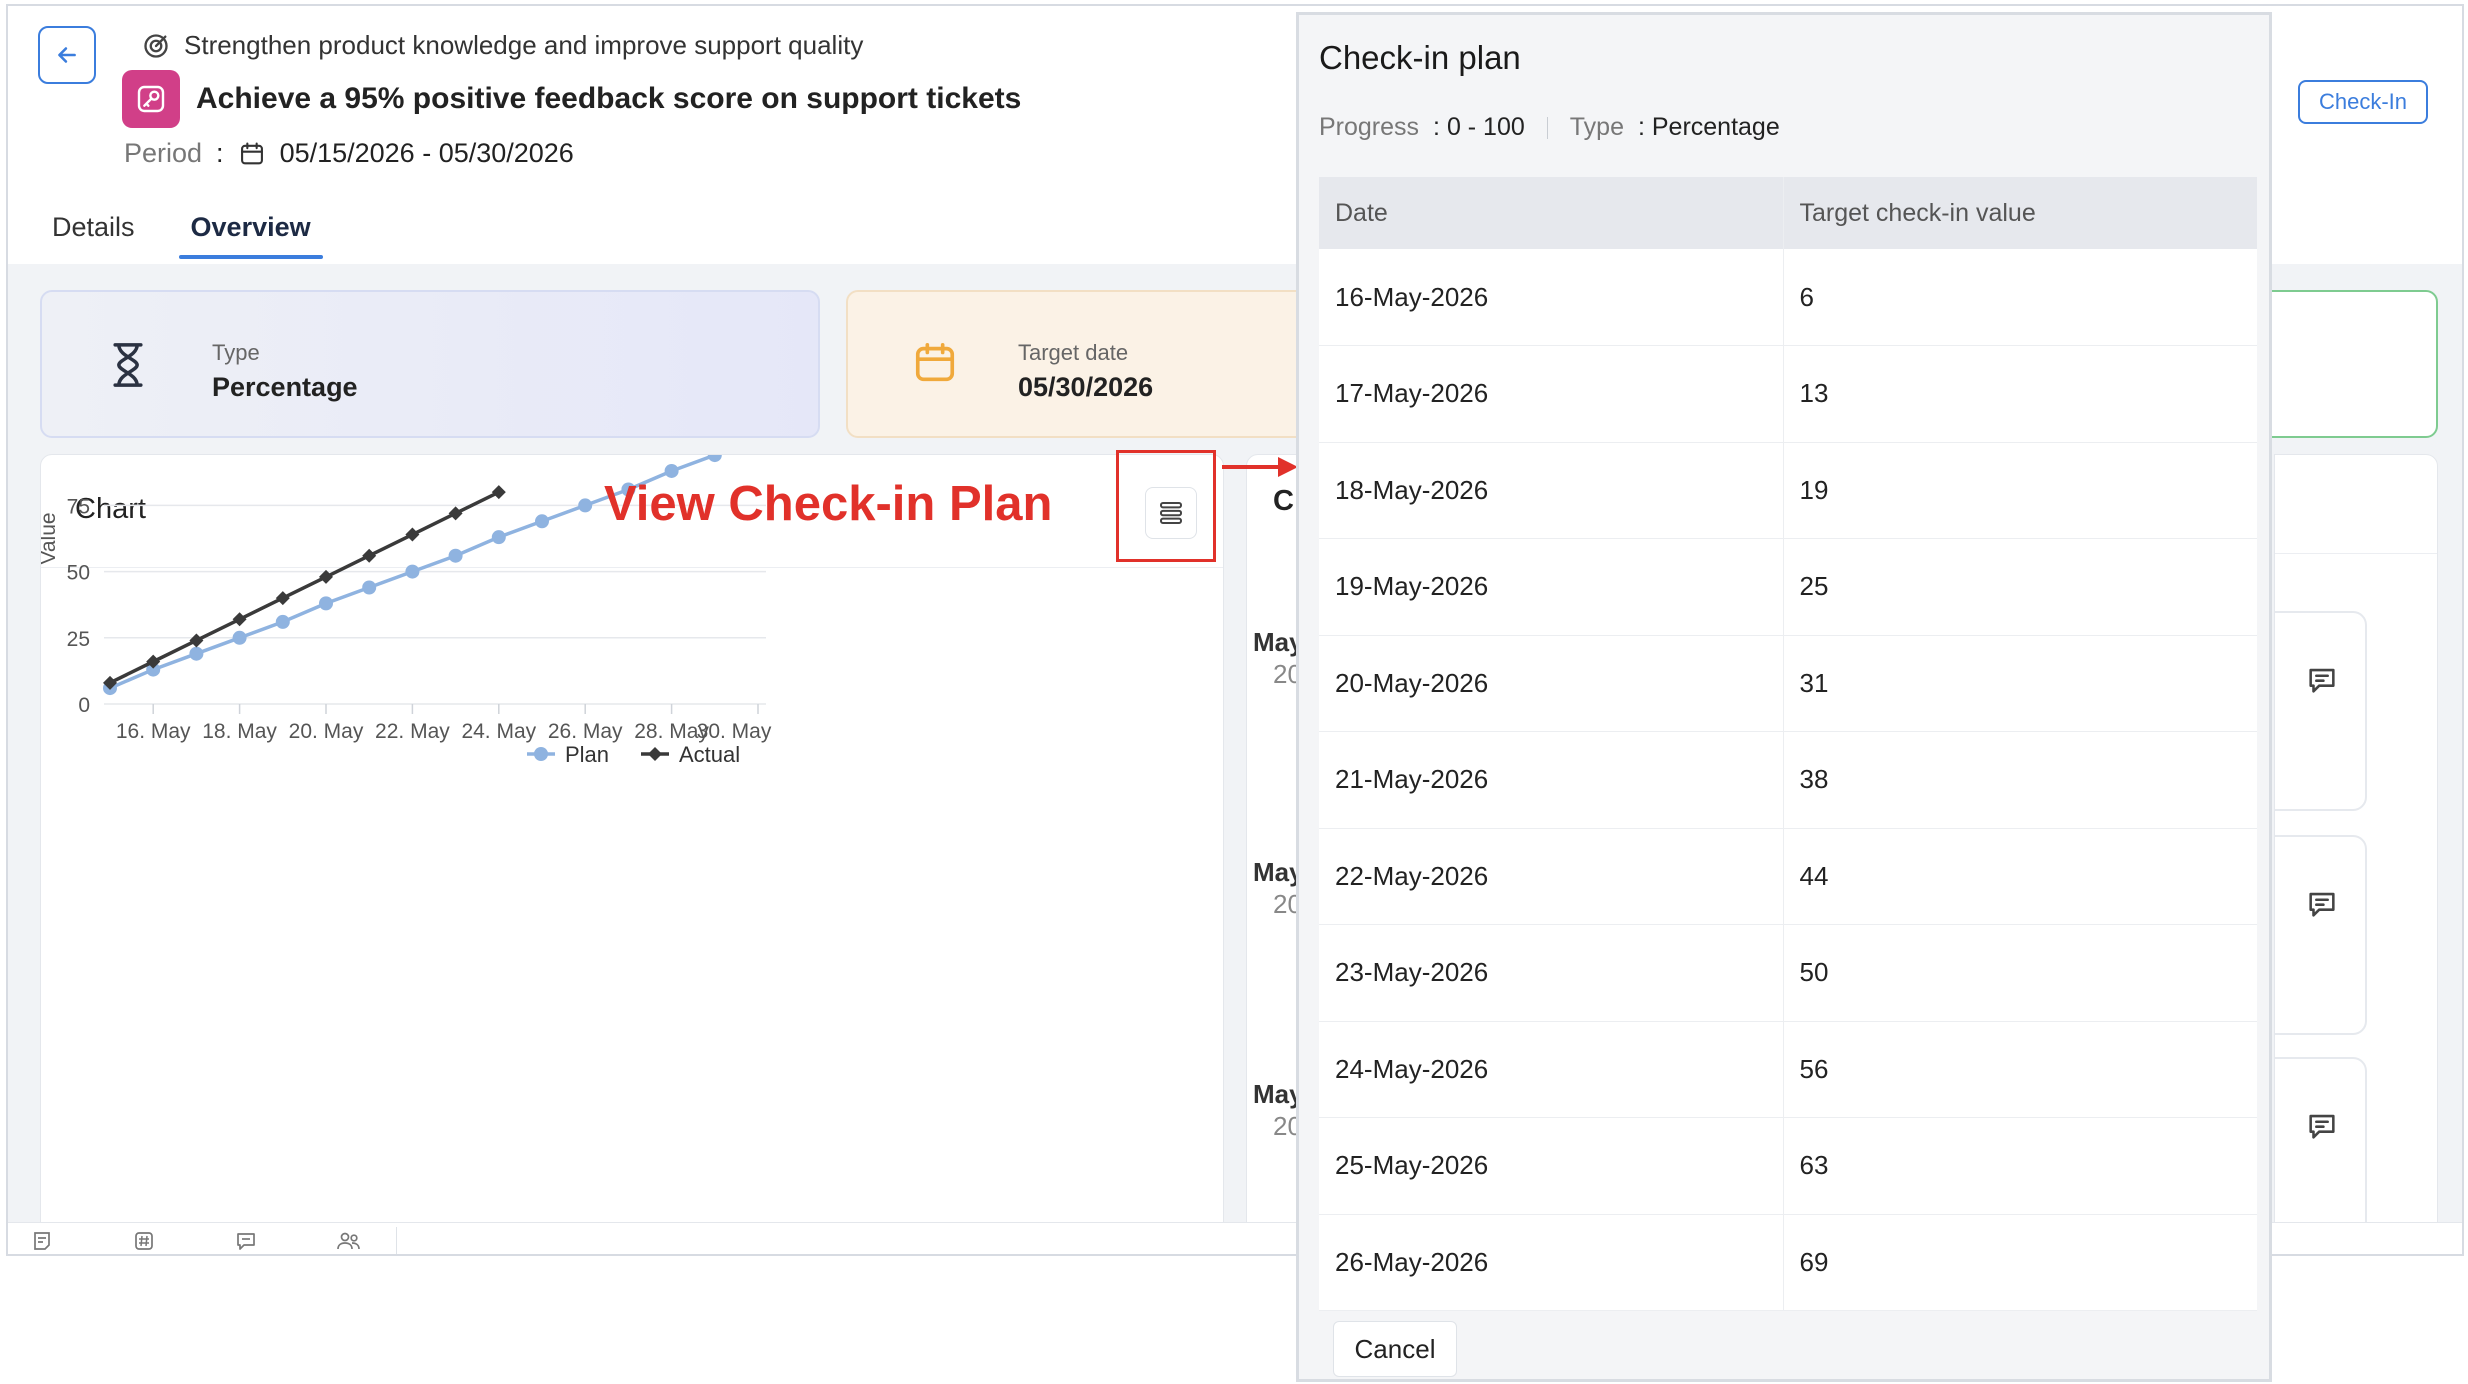 The height and width of the screenshot is (1384, 2468). I want to click on type-card-label: Type, so click(236, 352).